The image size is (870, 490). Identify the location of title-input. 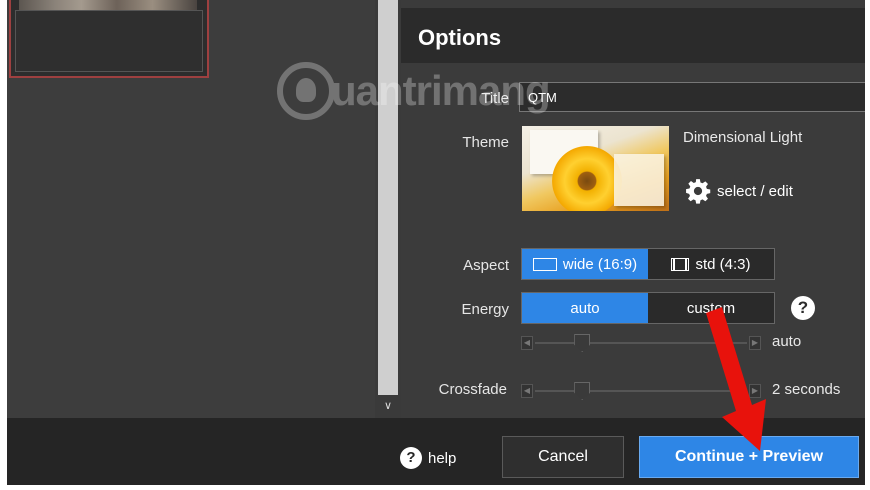
(692, 97).